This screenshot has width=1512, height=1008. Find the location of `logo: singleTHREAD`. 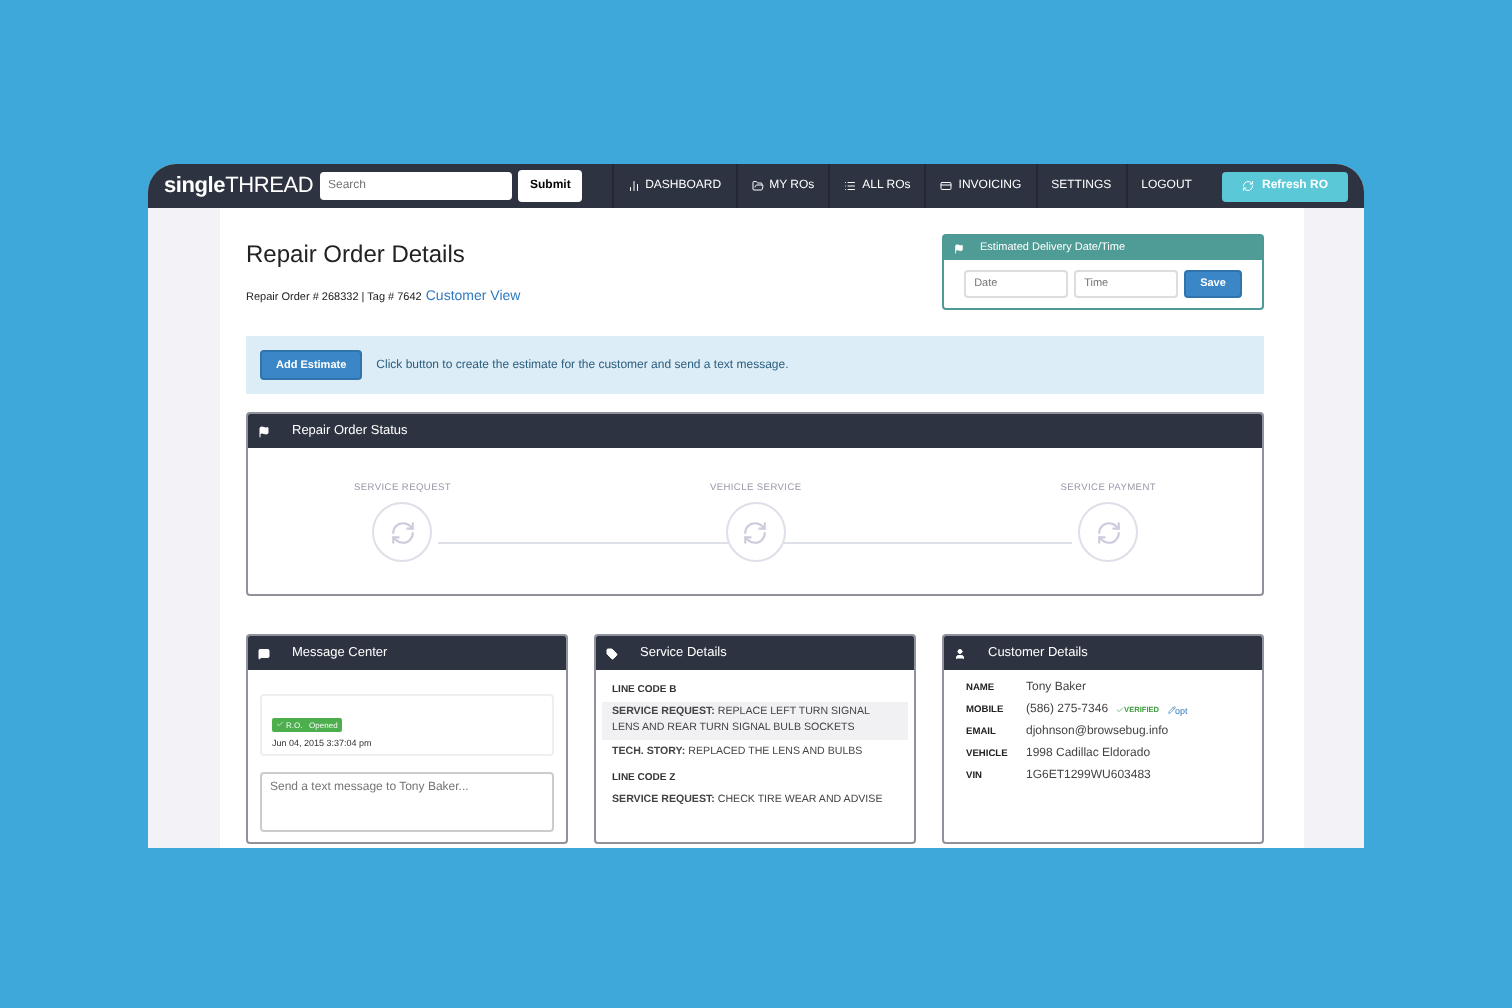

logo: singleTHREAD is located at coordinates (240, 186).